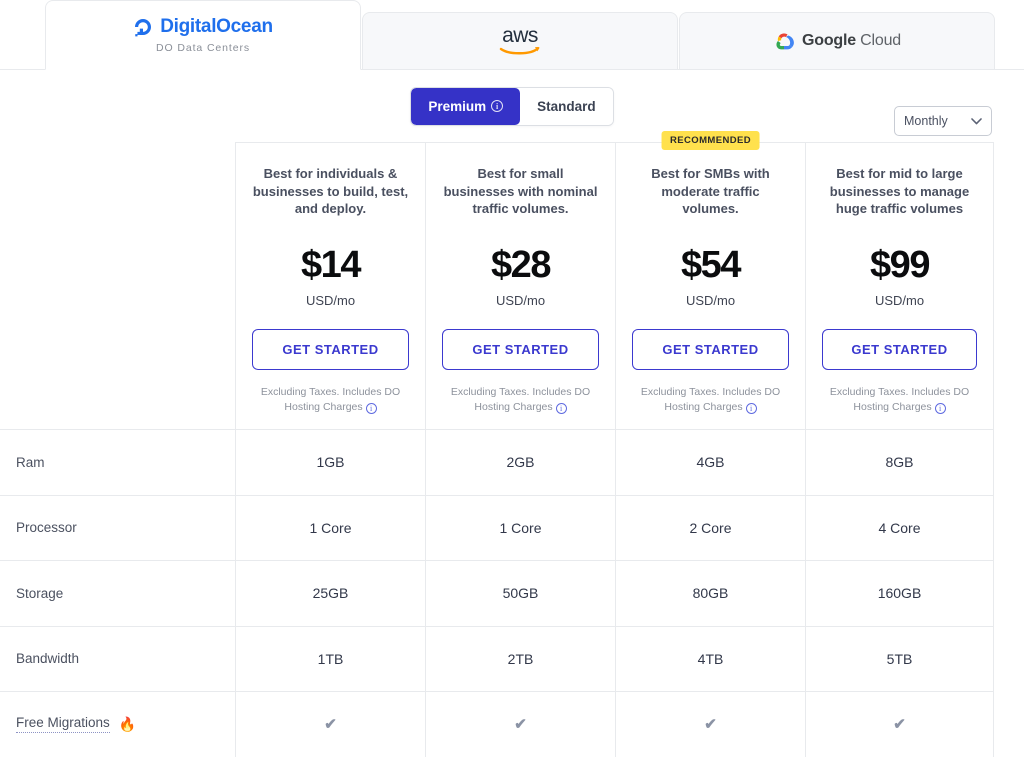  I want to click on feature-label: Free Migrations, so click(63, 724).